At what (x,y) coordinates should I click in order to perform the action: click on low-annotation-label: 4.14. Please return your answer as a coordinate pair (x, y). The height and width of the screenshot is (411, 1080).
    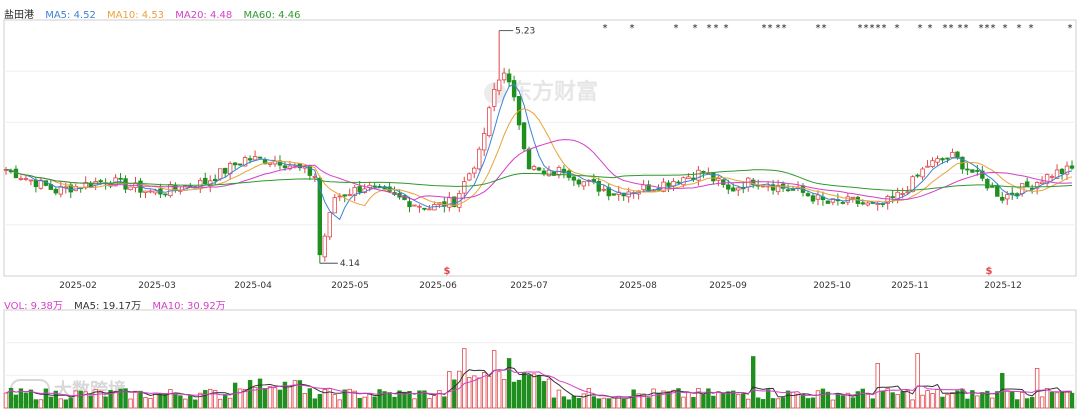
    Looking at the image, I should click on (350, 264).